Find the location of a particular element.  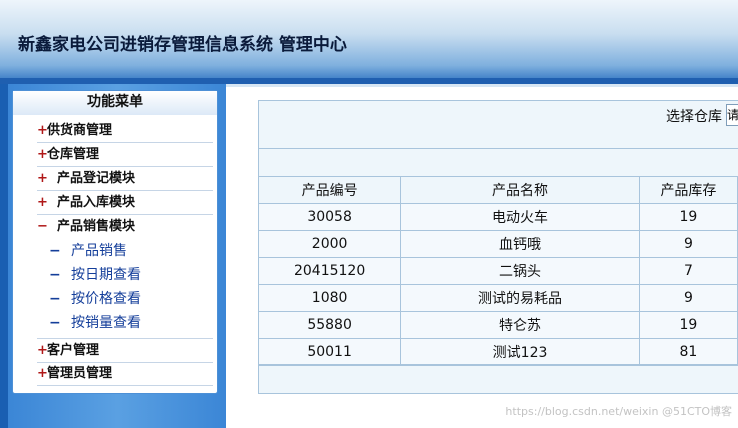

warehouse-filter-label: 选择仓库 is located at coordinates (694, 117).